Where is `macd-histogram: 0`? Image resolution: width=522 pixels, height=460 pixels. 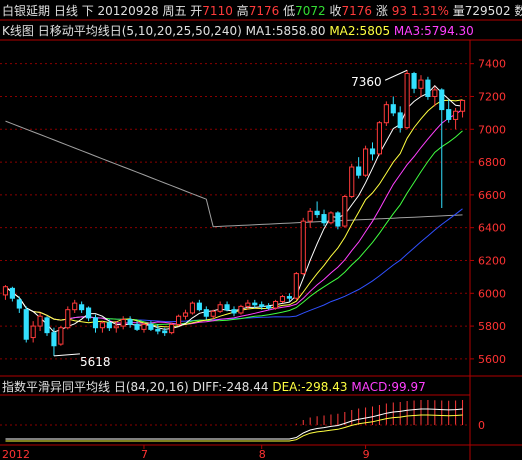
macd-histogram: 0 is located at coordinates (242, 421).